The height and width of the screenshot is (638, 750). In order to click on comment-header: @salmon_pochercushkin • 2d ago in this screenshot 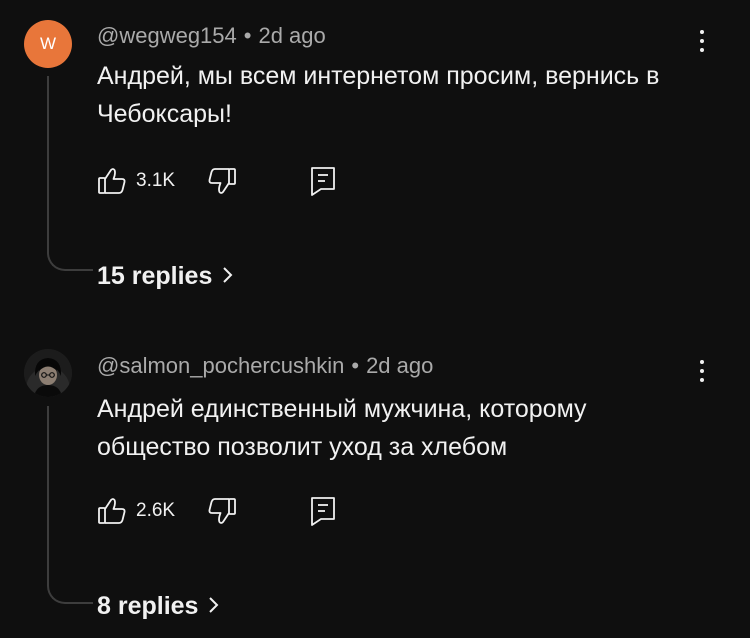, I will do `click(265, 366)`.